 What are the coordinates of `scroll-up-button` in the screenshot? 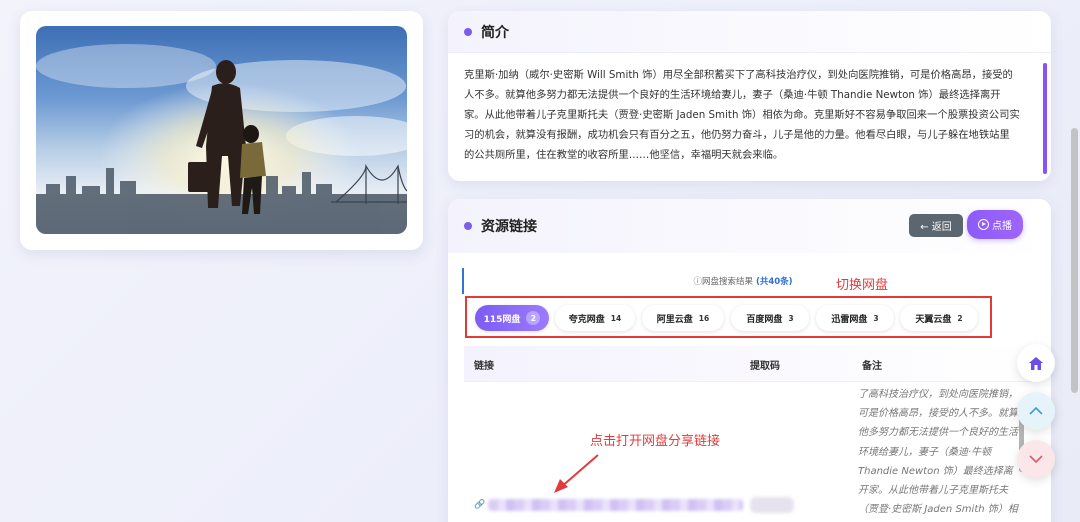 It's located at (1036, 411).